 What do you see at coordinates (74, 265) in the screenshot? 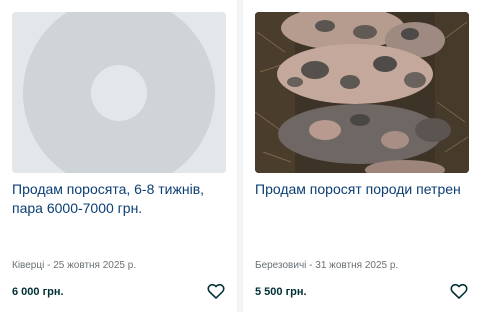
I see `listing-location-date: Ківерці - 25 жовтня 2025 р.` at bounding box center [74, 265].